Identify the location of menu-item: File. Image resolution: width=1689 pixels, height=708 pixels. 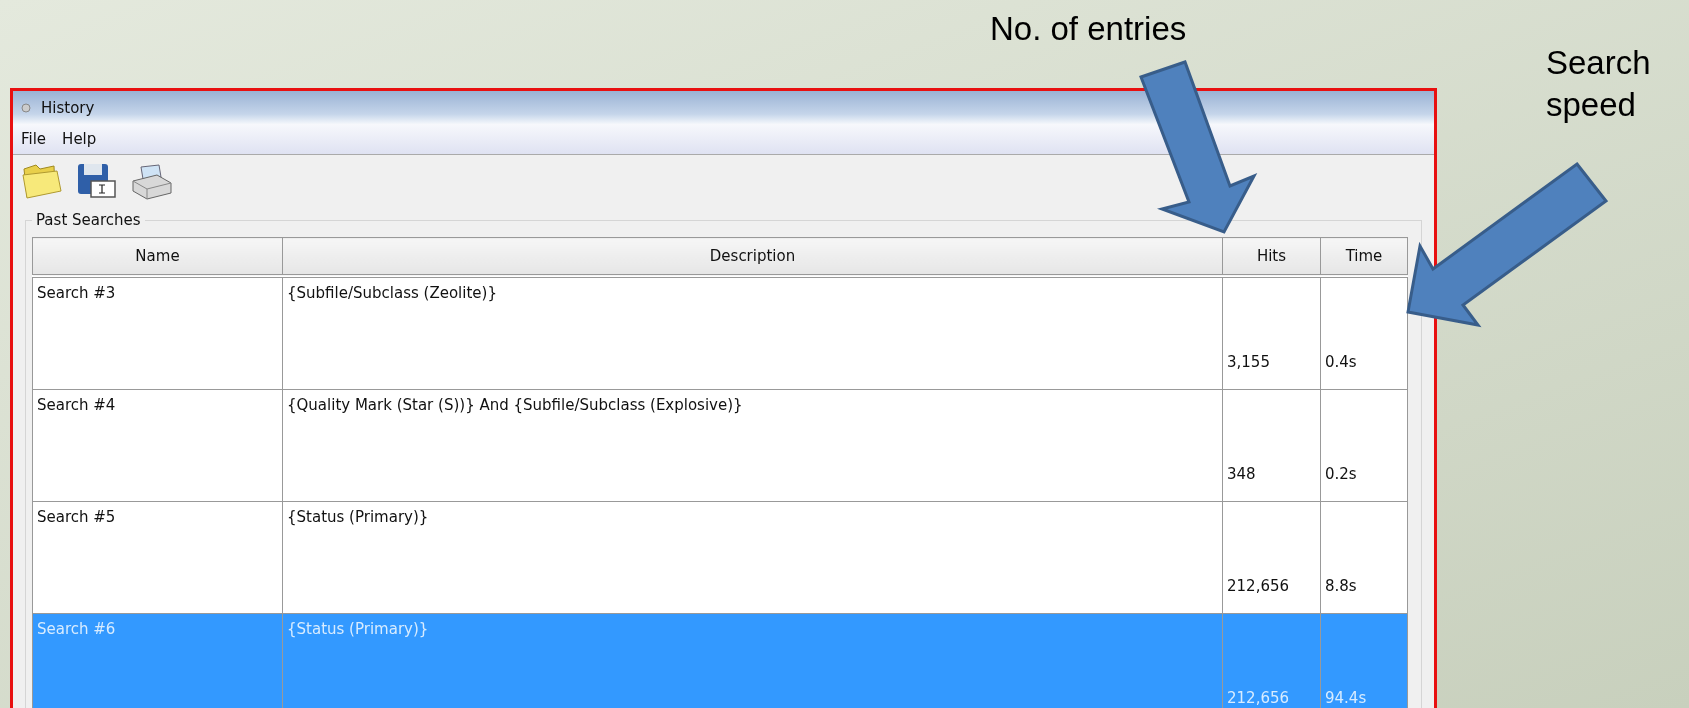
(34, 139).